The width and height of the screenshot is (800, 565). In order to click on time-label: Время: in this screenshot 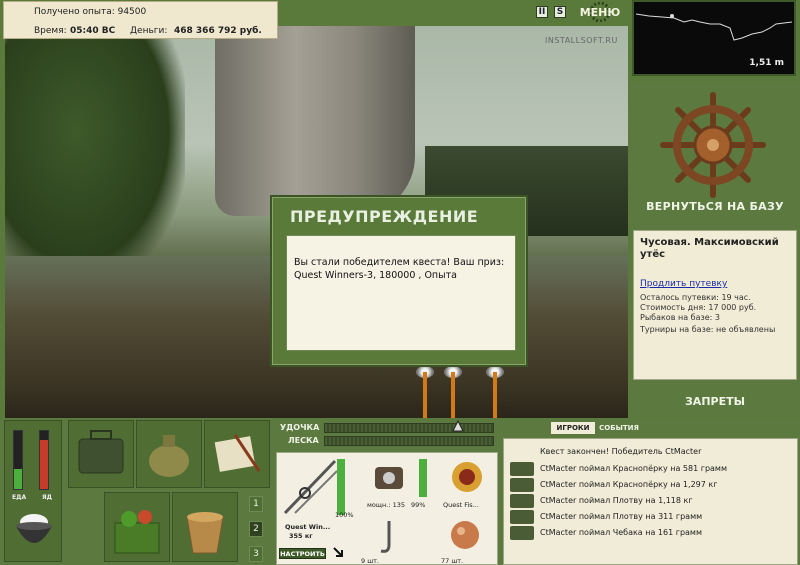, I will do `click(50, 31)`.